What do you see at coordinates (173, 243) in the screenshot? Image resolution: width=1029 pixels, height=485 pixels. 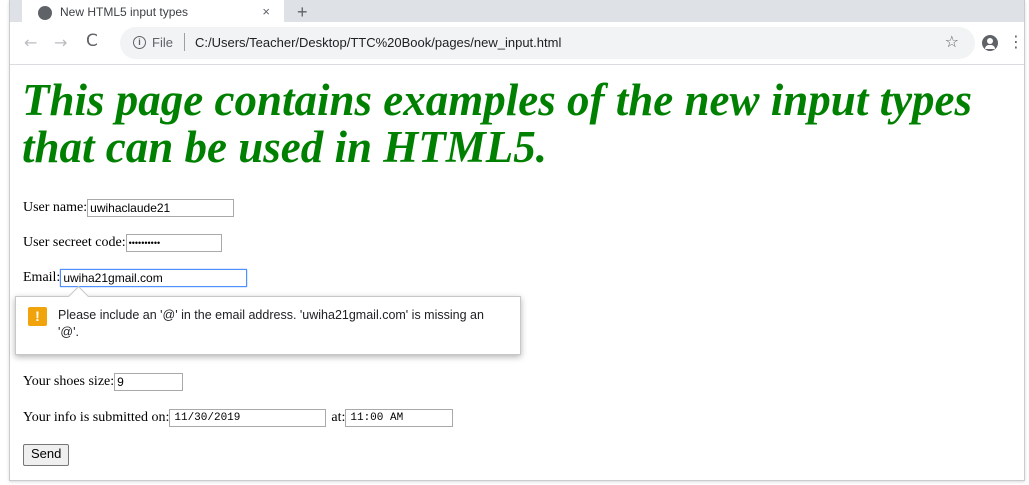 I see `password-input: ••••••••••` at bounding box center [173, 243].